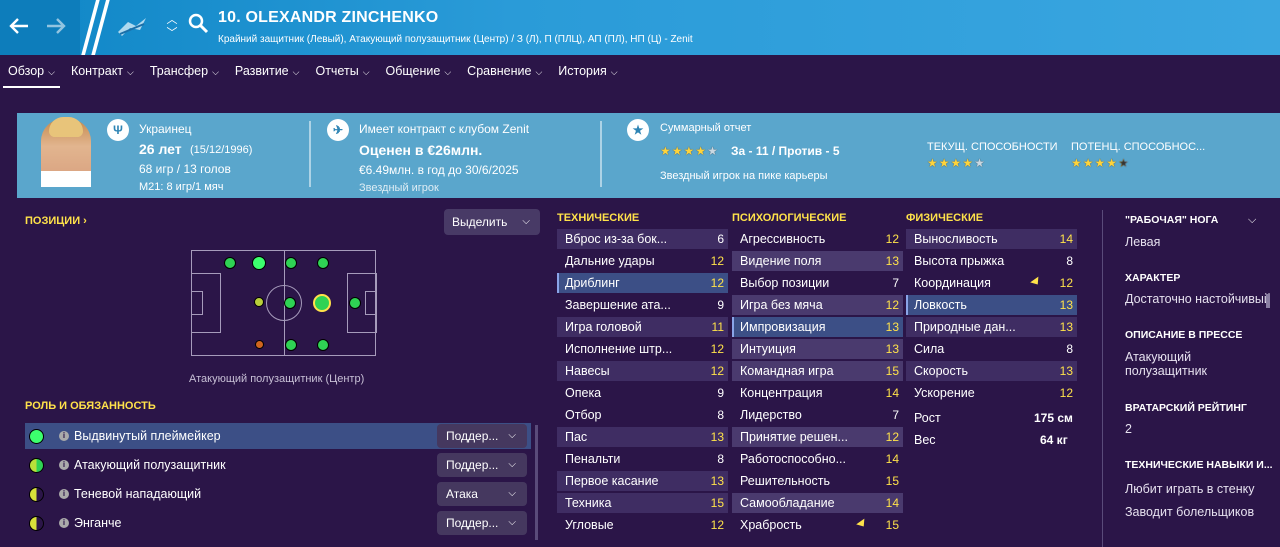 The width and height of the screenshot is (1280, 547). Describe the element at coordinates (172, 28) in the screenshot. I see `updown-chevron-icon: ︿ ﹀` at that location.